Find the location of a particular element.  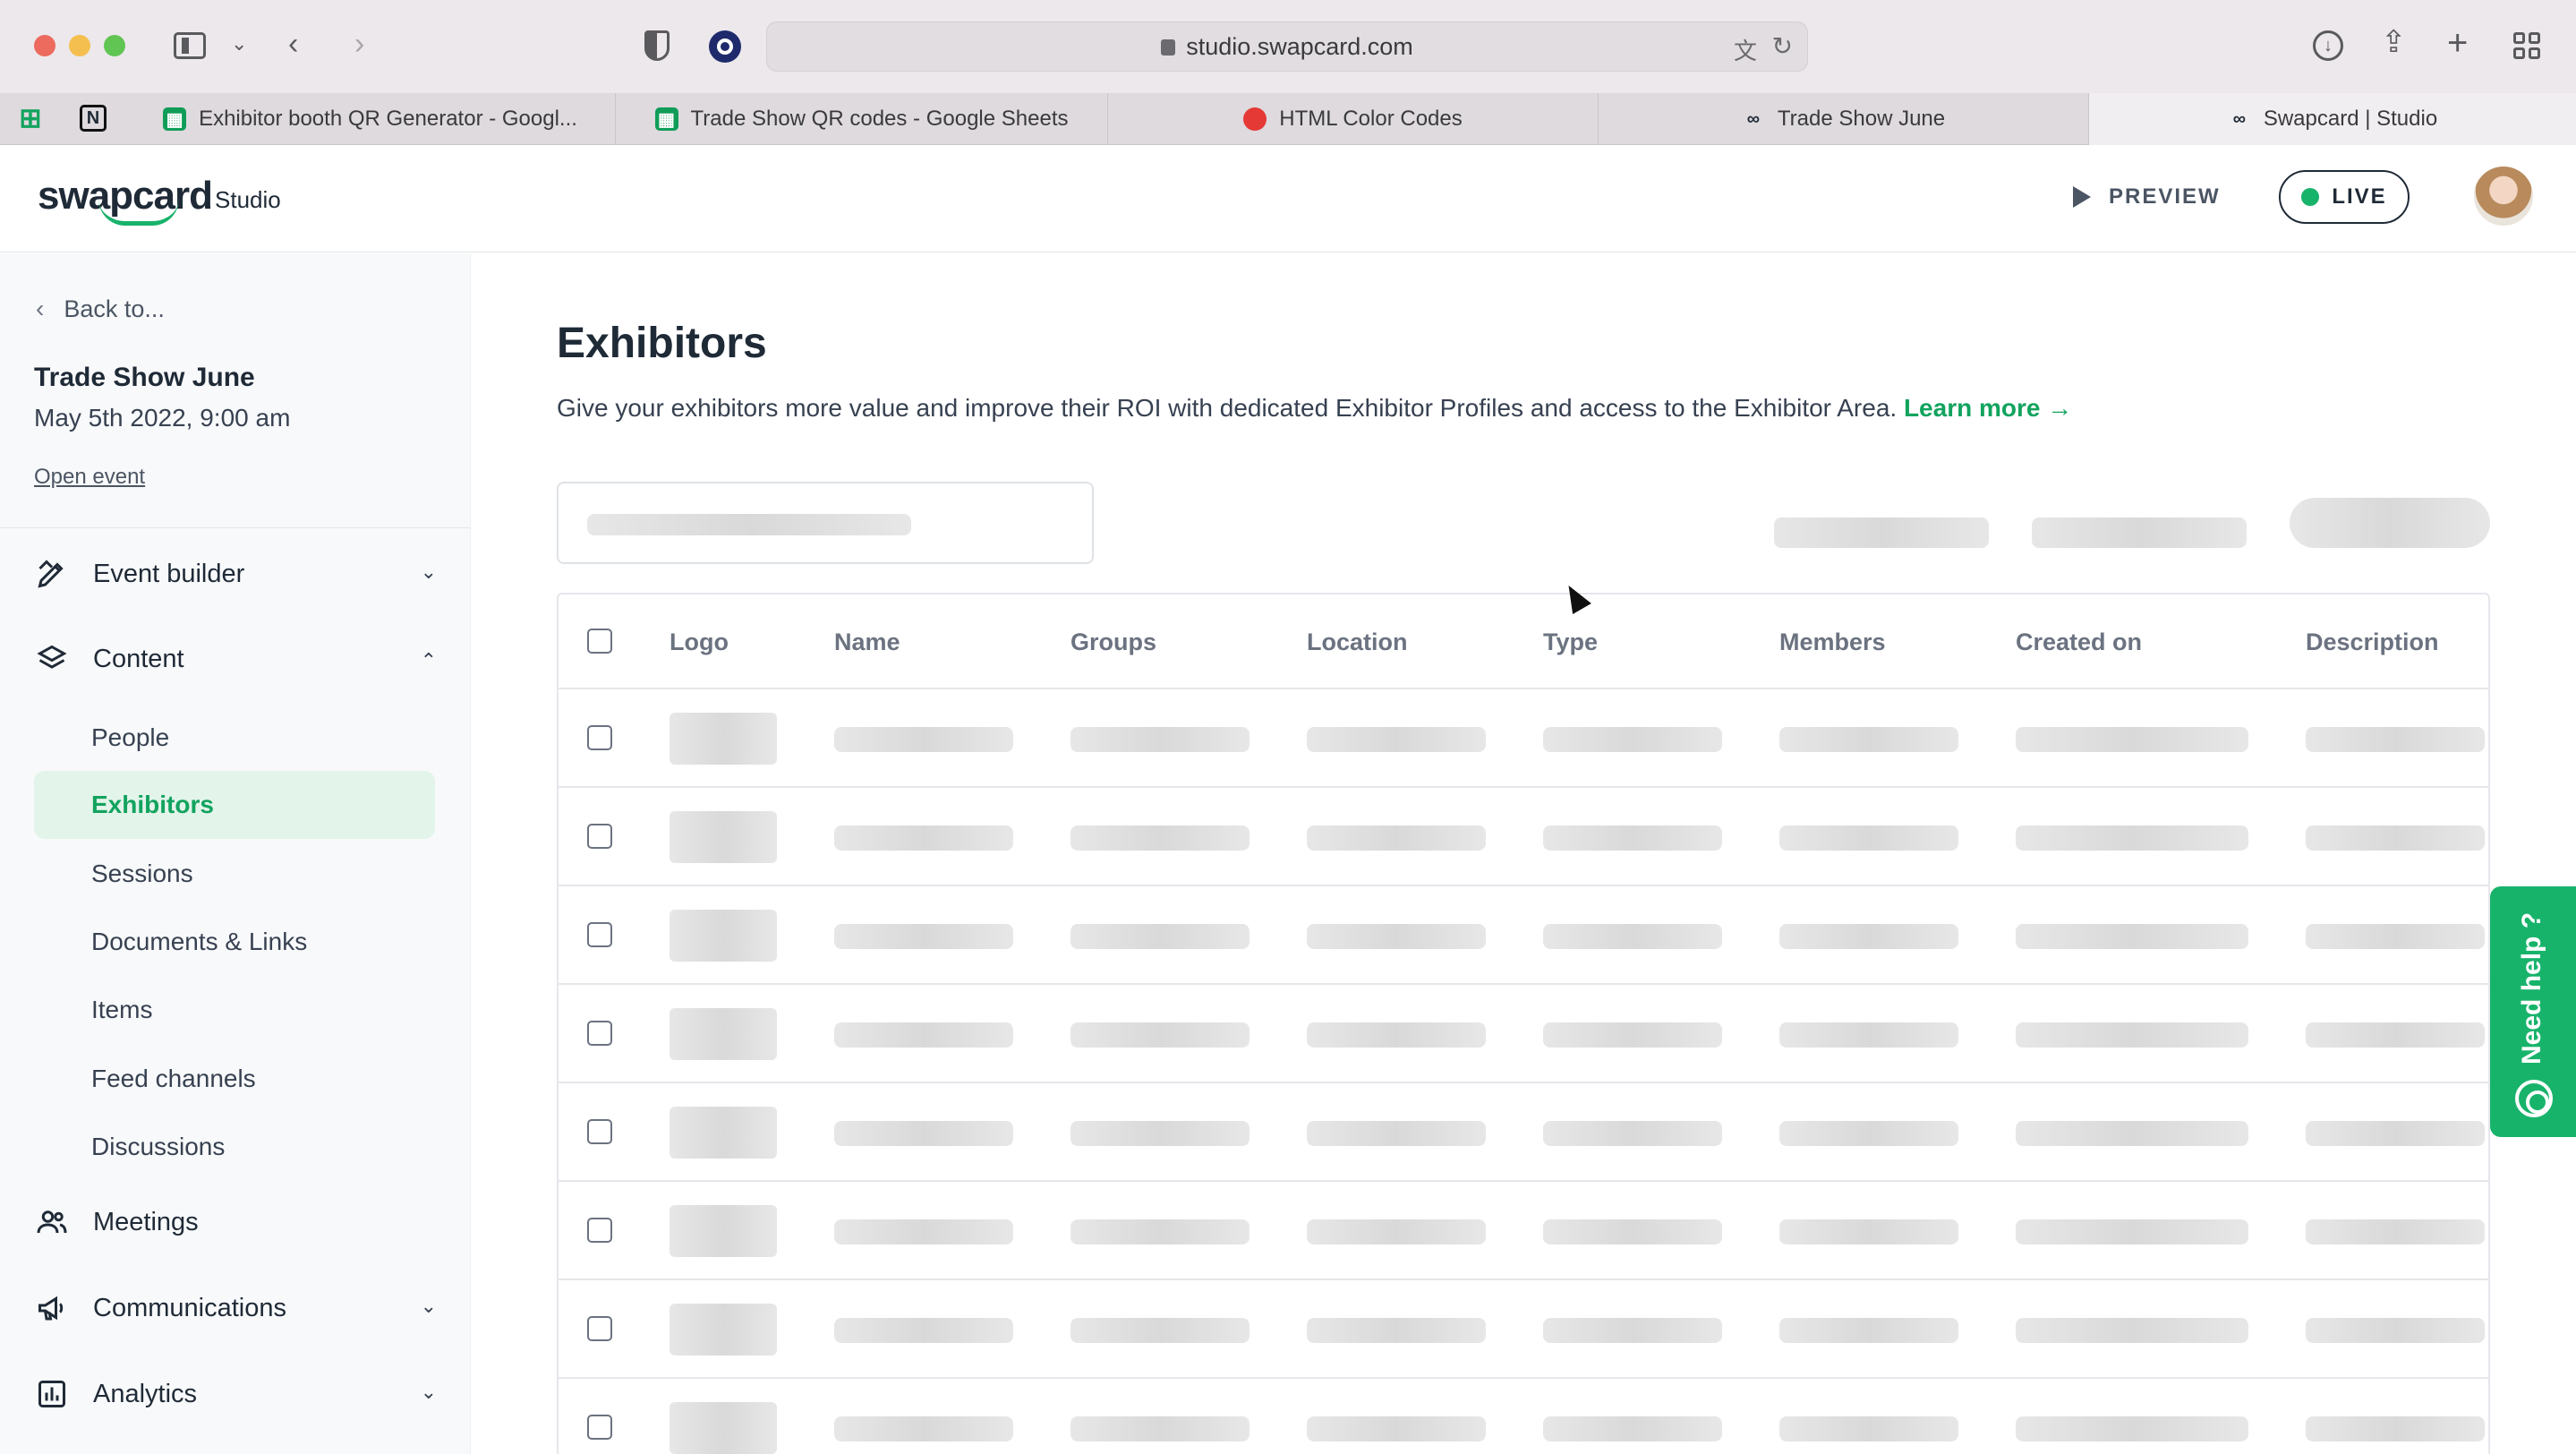

need-help-button: Need help ? is located at coordinates (2533, 1011).